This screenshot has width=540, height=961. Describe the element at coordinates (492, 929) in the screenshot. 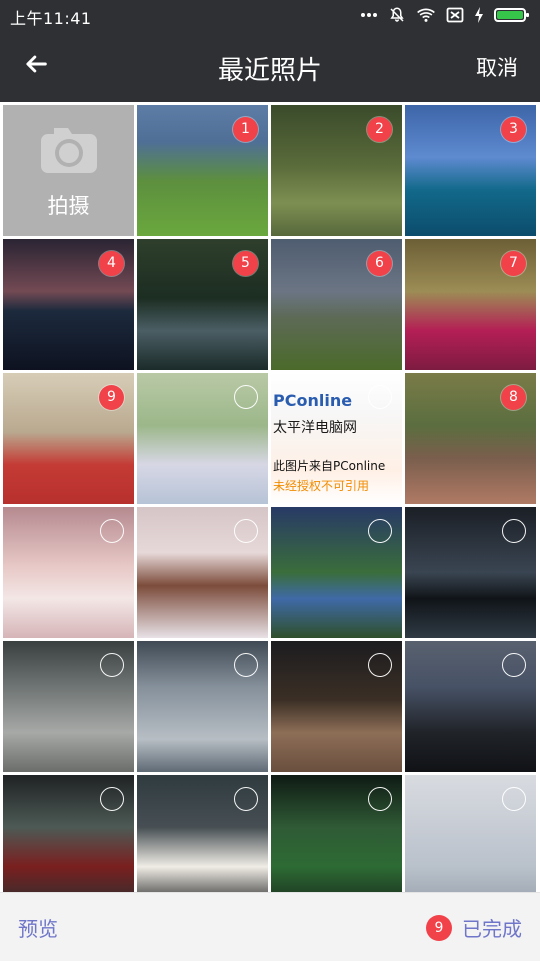

I see `done-label: 已完成` at that location.